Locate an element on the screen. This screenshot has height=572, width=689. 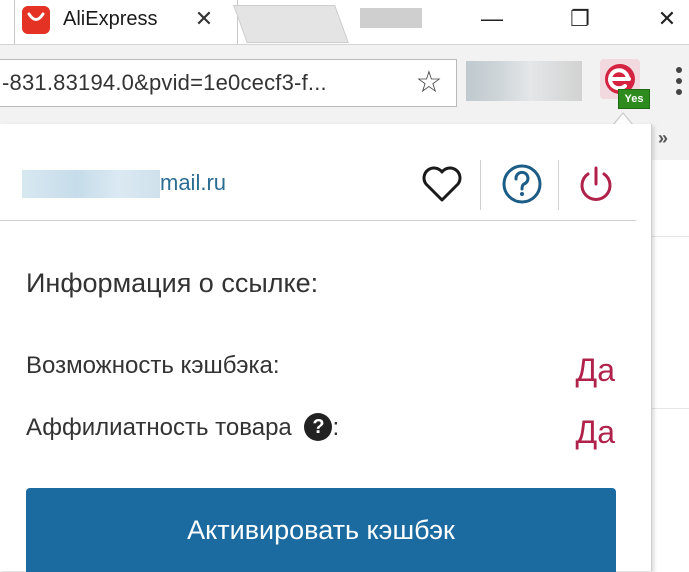
cashback-possibility-value: Да is located at coordinates (595, 370).